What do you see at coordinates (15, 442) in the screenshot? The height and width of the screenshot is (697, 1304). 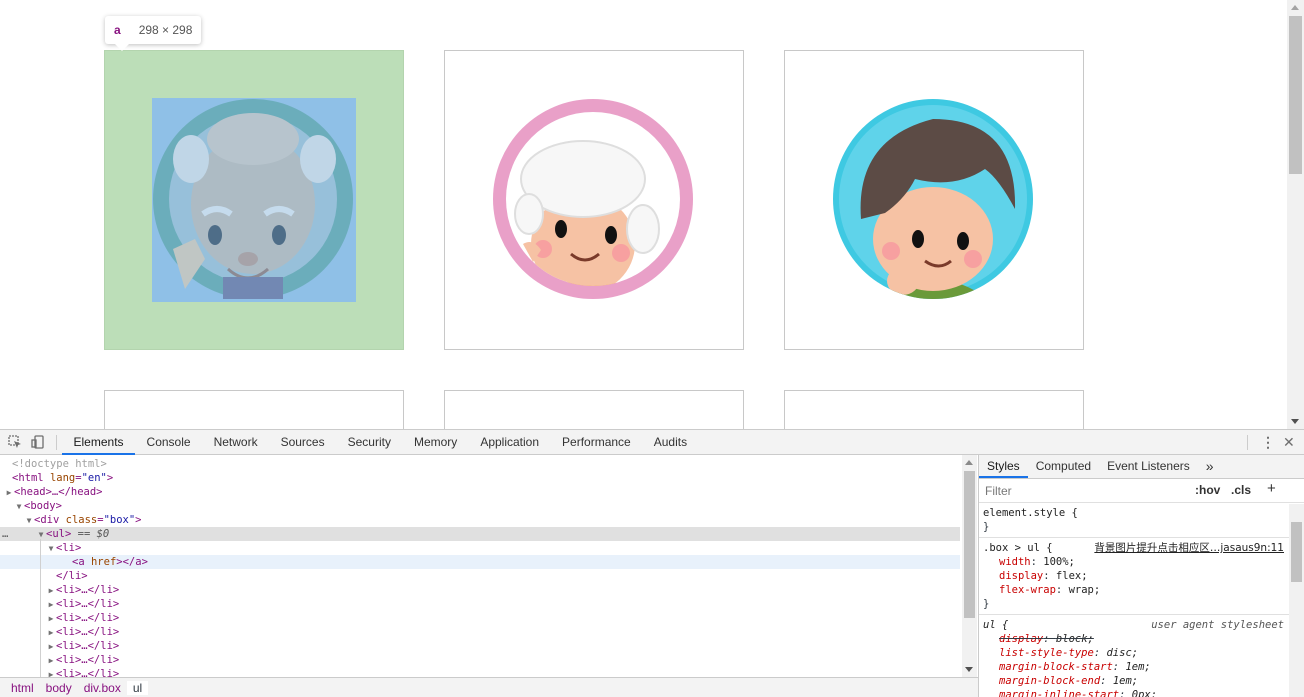 I see `inspect-element-icon` at bounding box center [15, 442].